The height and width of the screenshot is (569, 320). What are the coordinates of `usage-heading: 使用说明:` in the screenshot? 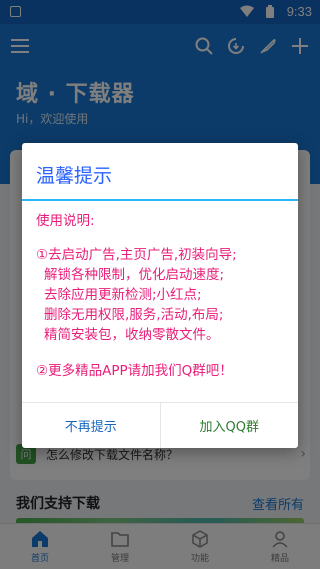 It's located at (65, 221).